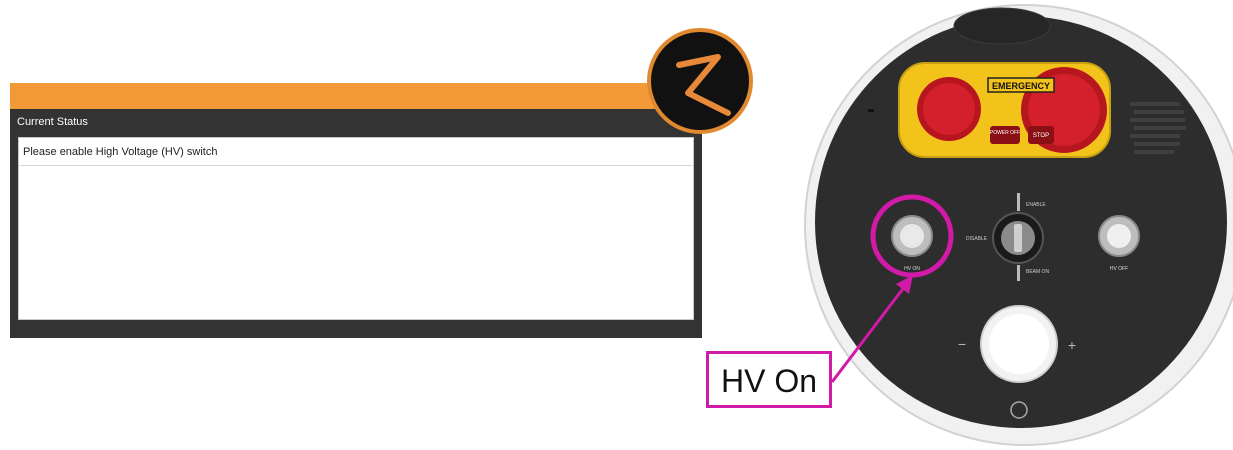 The width and height of the screenshot is (1233, 450). Describe the element at coordinates (977, 239) in the screenshot. I see `disable-label: DISABLE` at that location.